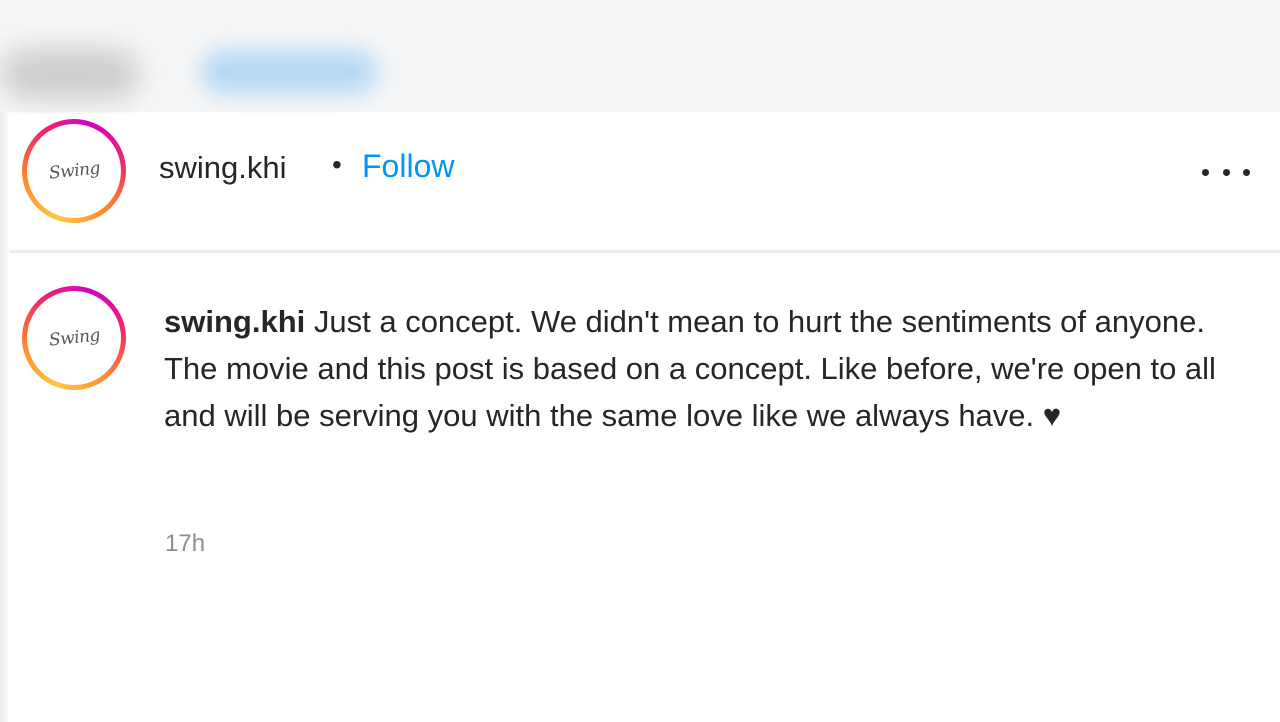 This screenshot has width=1280, height=722. I want to click on header-avatar: Swing, so click(74, 171).